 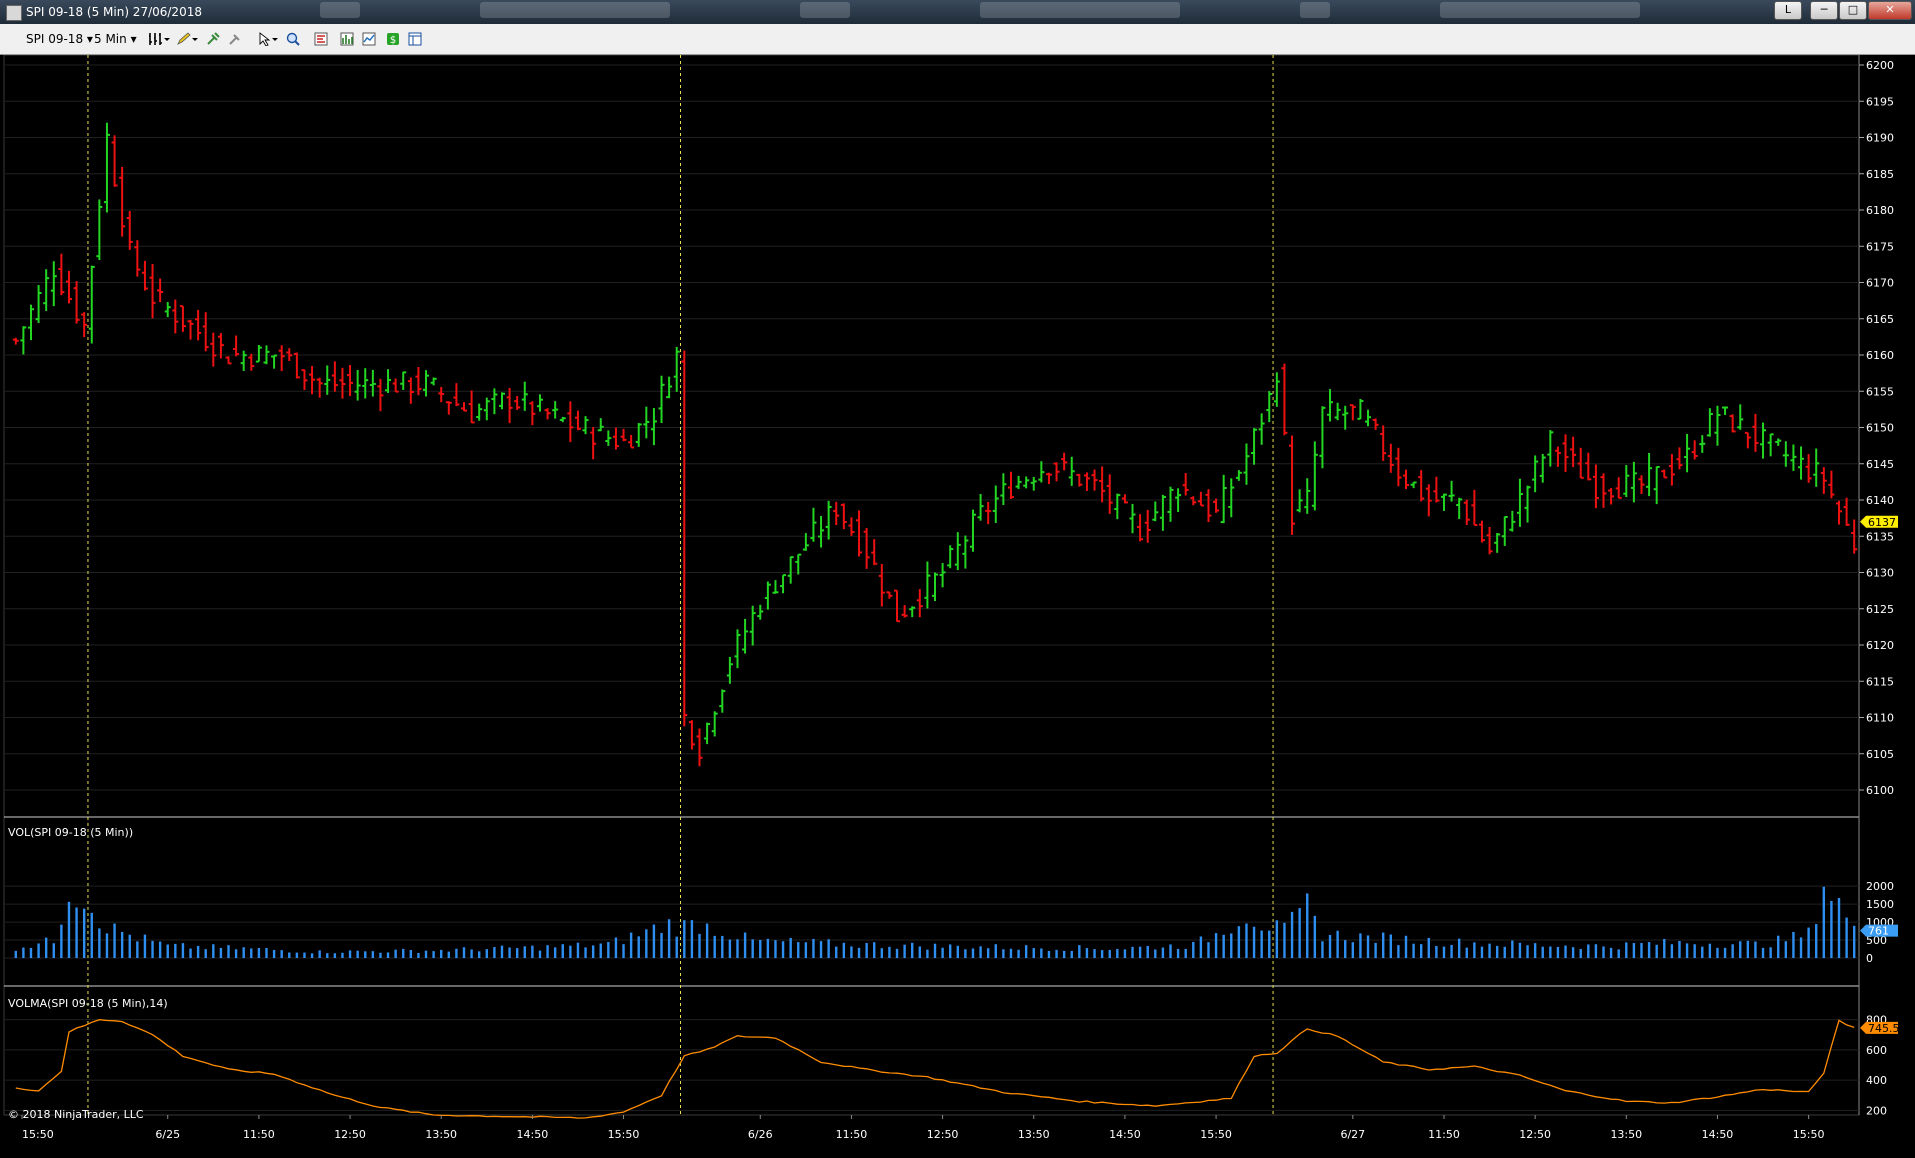 What do you see at coordinates (159, 39) in the screenshot?
I see `bar-style-icon` at bounding box center [159, 39].